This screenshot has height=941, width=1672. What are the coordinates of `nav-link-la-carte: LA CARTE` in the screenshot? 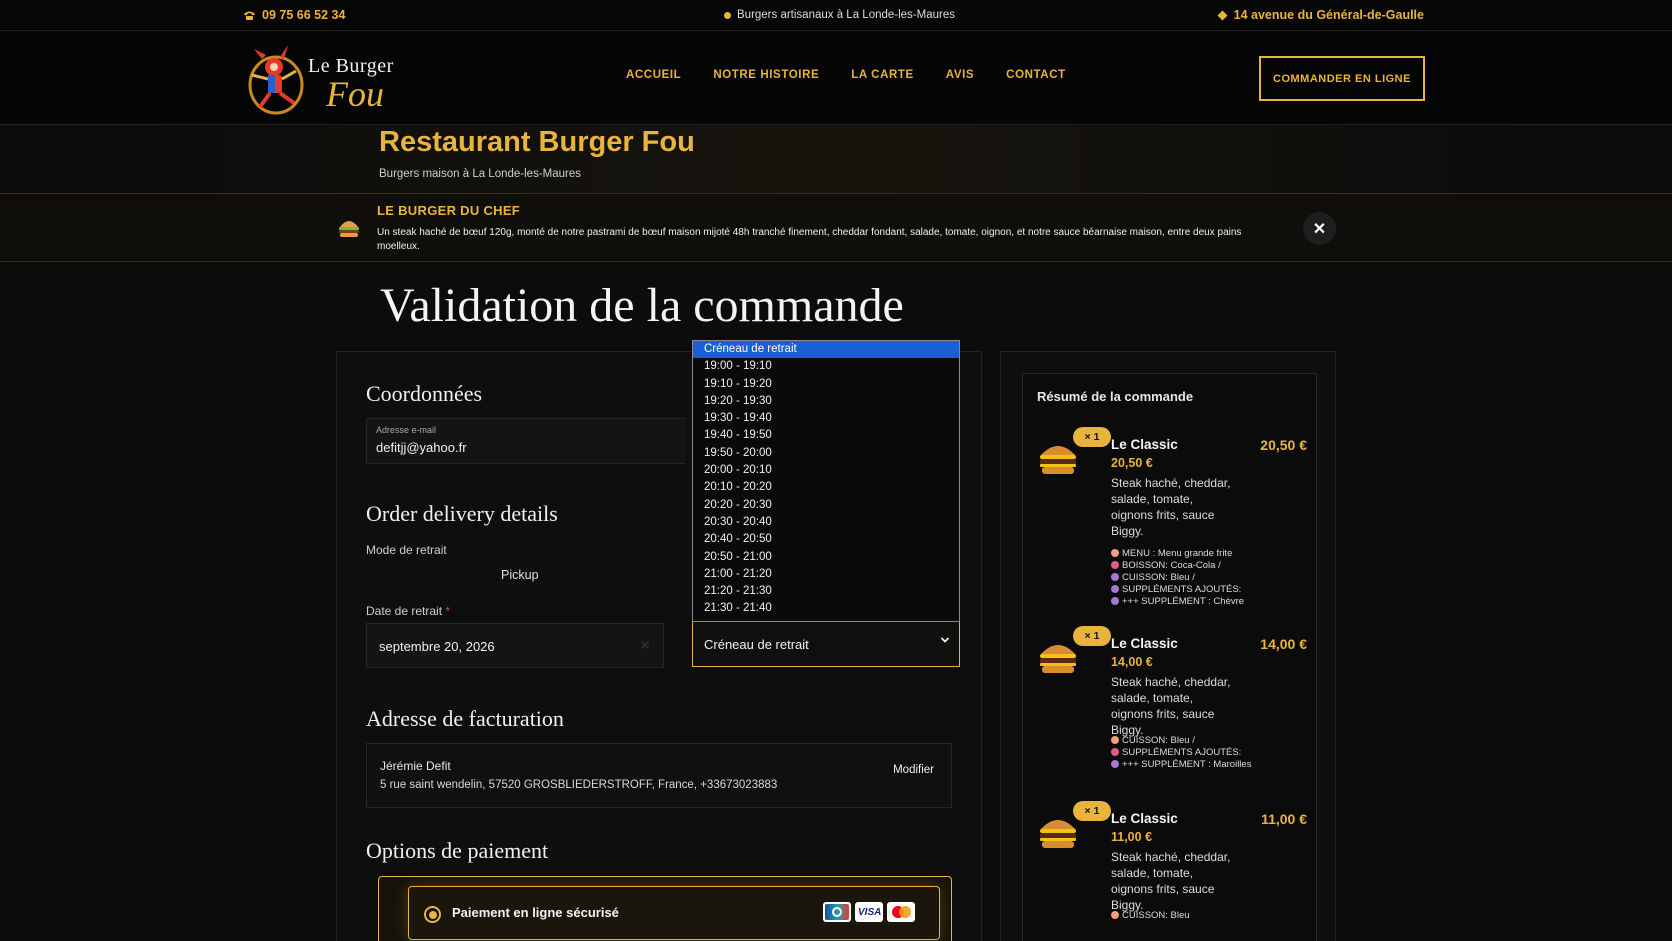 It's located at (882, 75).